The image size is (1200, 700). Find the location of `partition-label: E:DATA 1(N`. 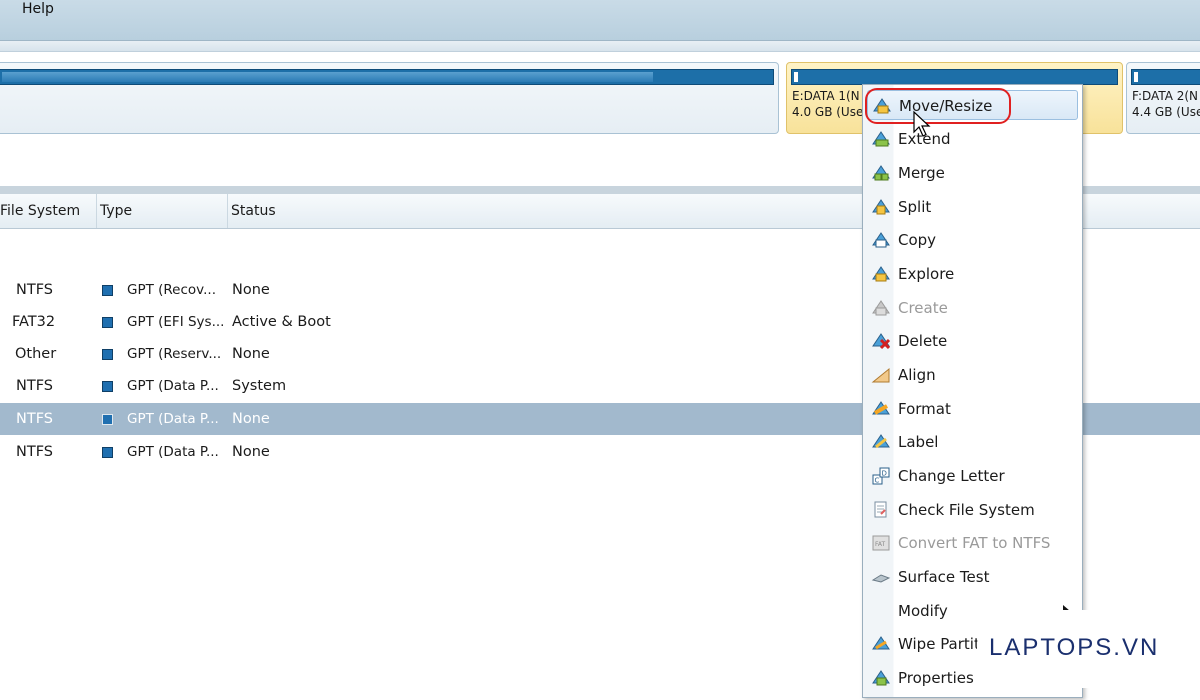

partition-label: E:DATA 1(N is located at coordinates (826, 96).